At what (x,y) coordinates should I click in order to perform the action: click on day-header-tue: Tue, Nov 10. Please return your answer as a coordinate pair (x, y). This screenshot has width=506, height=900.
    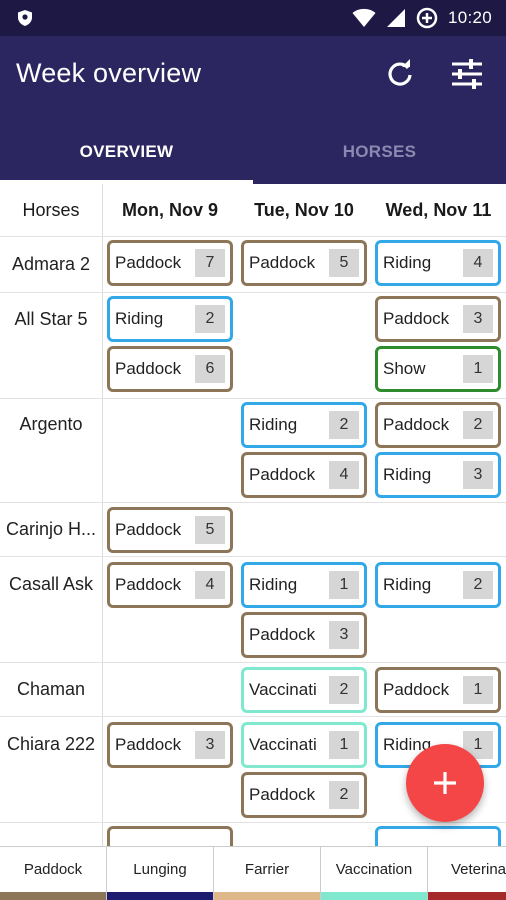
    Looking at the image, I should click on (304, 209).